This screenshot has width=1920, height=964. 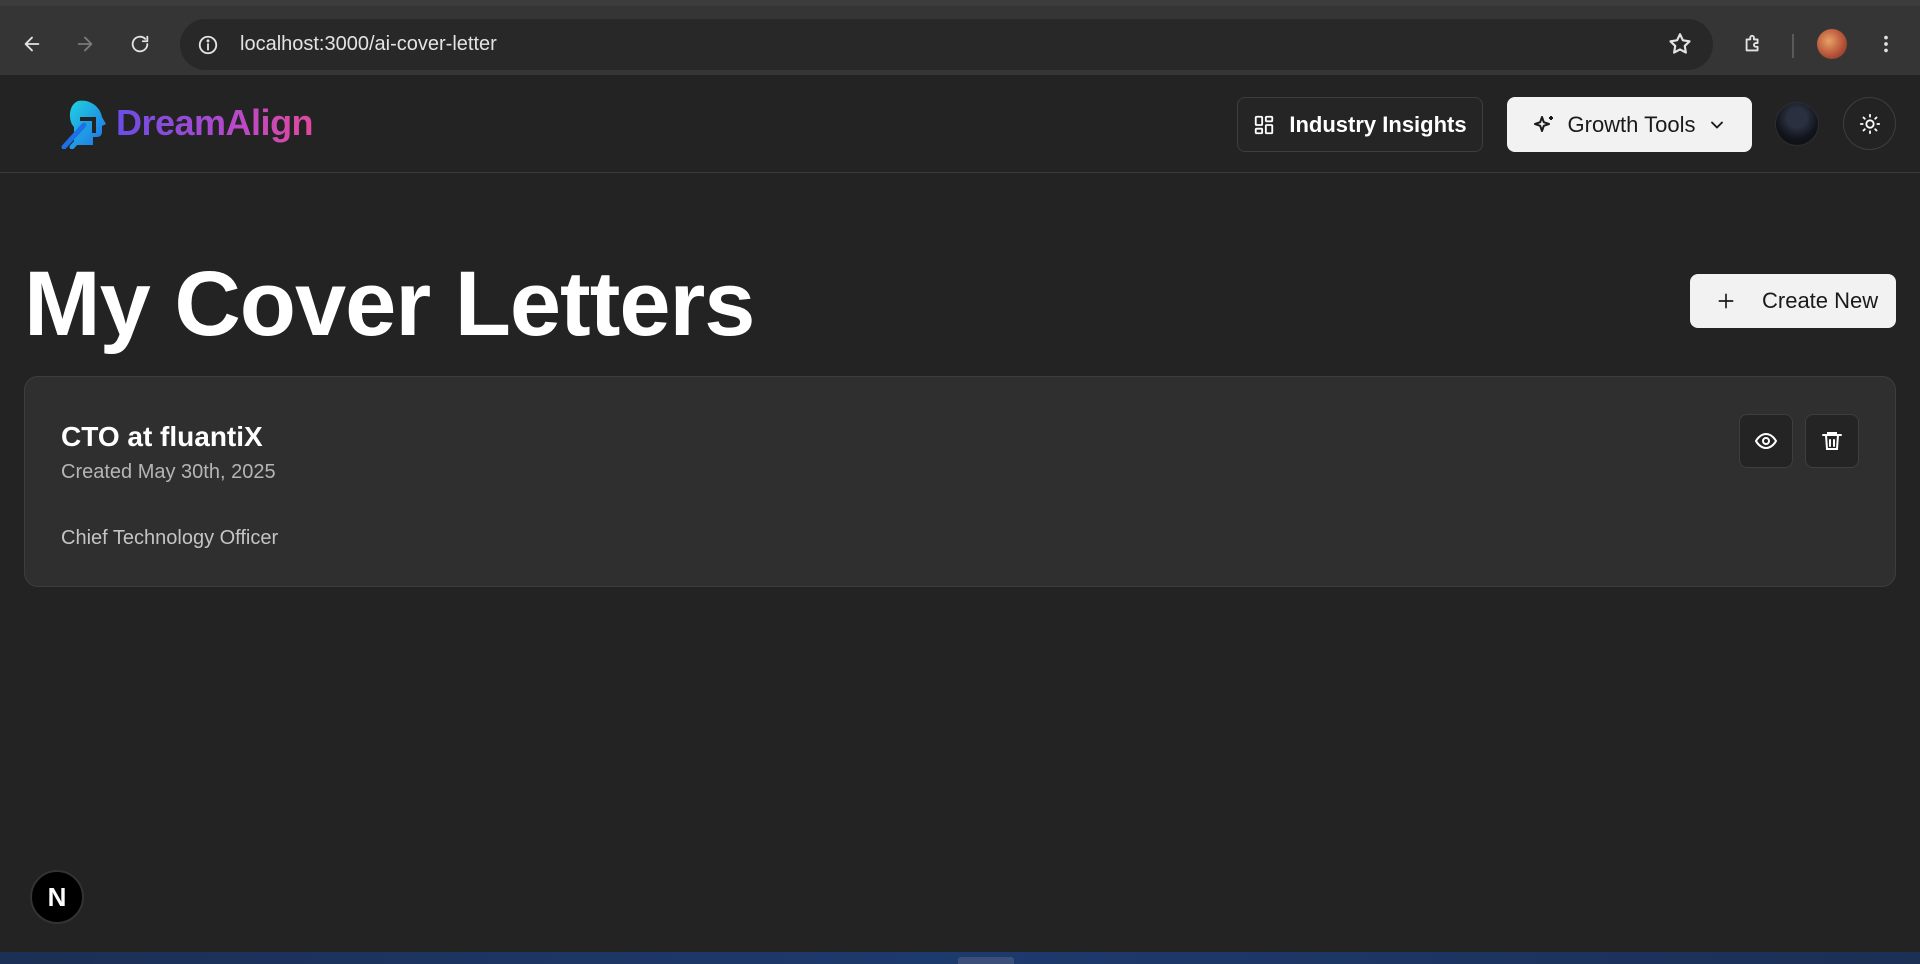 I want to click on puzzle-icon, so click(x=1752, y=43).